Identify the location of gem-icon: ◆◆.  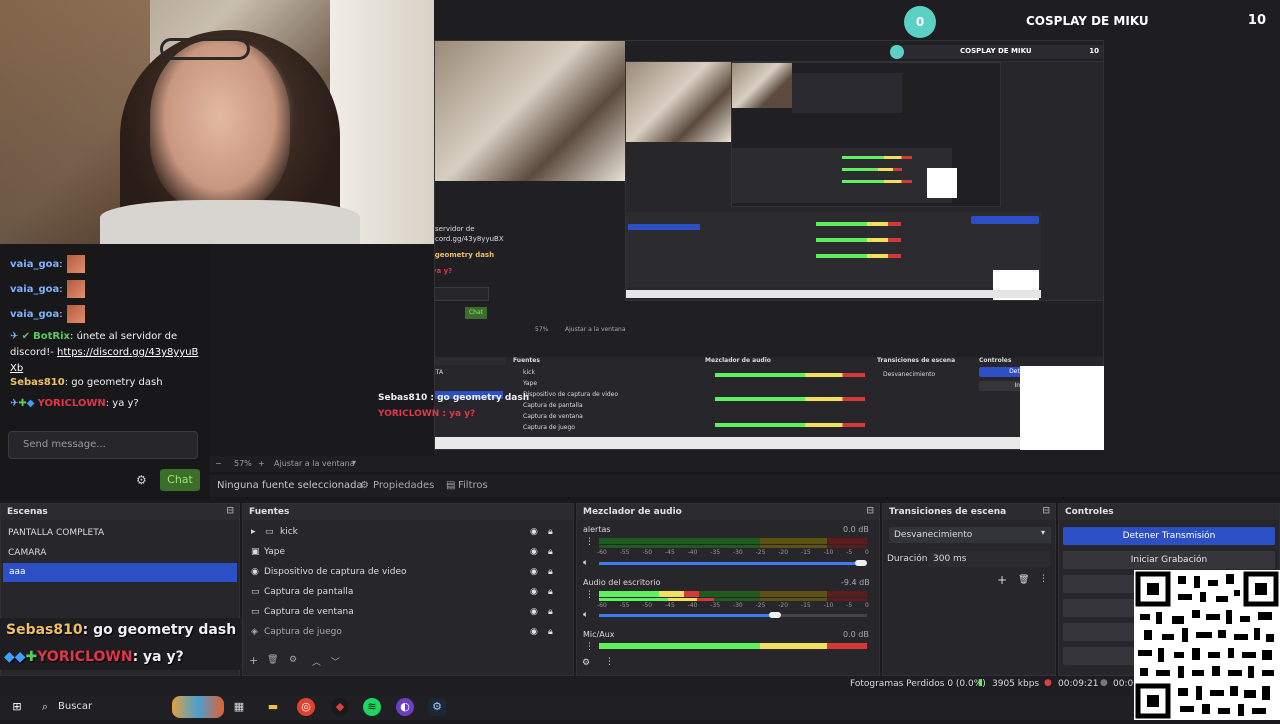
(15, 657).